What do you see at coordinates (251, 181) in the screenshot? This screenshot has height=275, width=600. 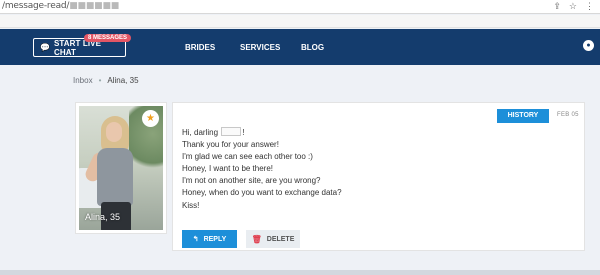 I see `message-line: I'm not on another site, are you wrong?` at bounding box center [251, 181].